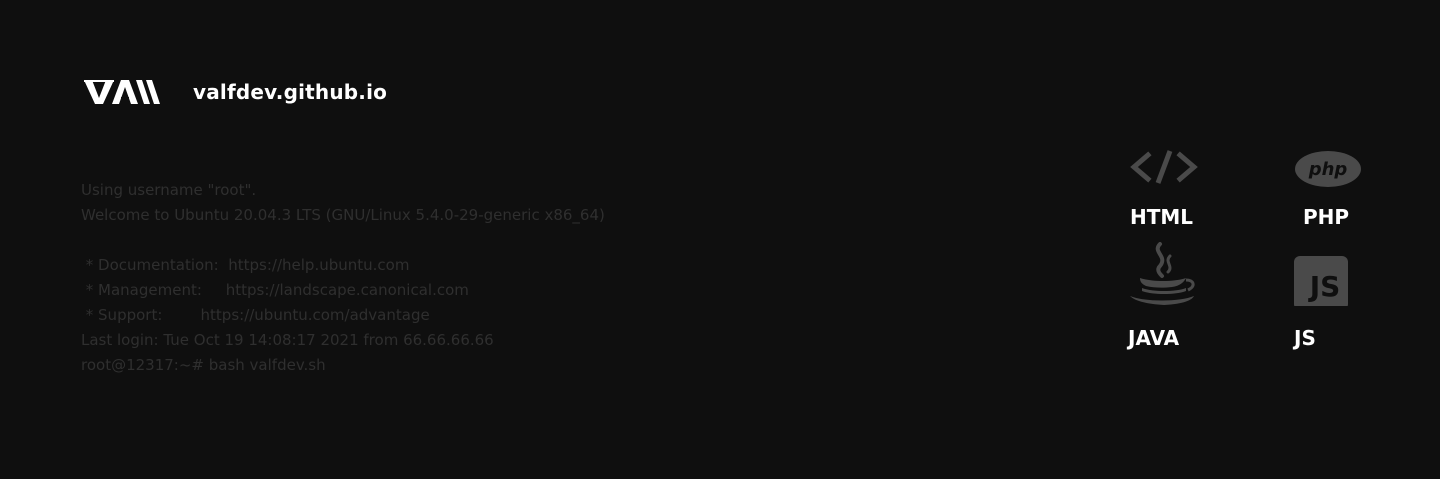 Image resolution: width=1440 pixels, height=479 pixels. Describe the element at coordinates (255, 315) in the screenshot. I see `terminal-line: * Support: https://ubuntu.com/advantage` at that location.